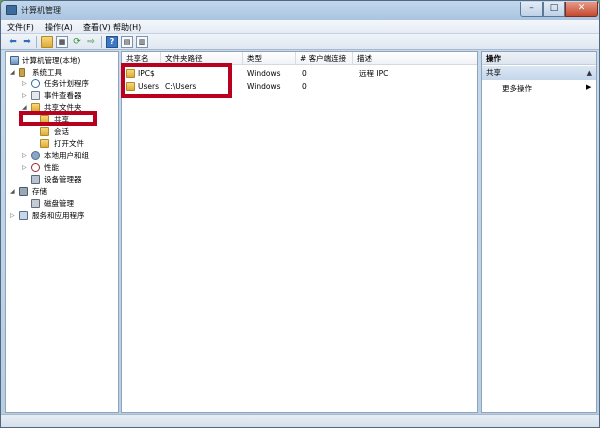 This screenshot has width=600, height=428. I want to click on collapse-up-icon: ▲, so click(589, 73).